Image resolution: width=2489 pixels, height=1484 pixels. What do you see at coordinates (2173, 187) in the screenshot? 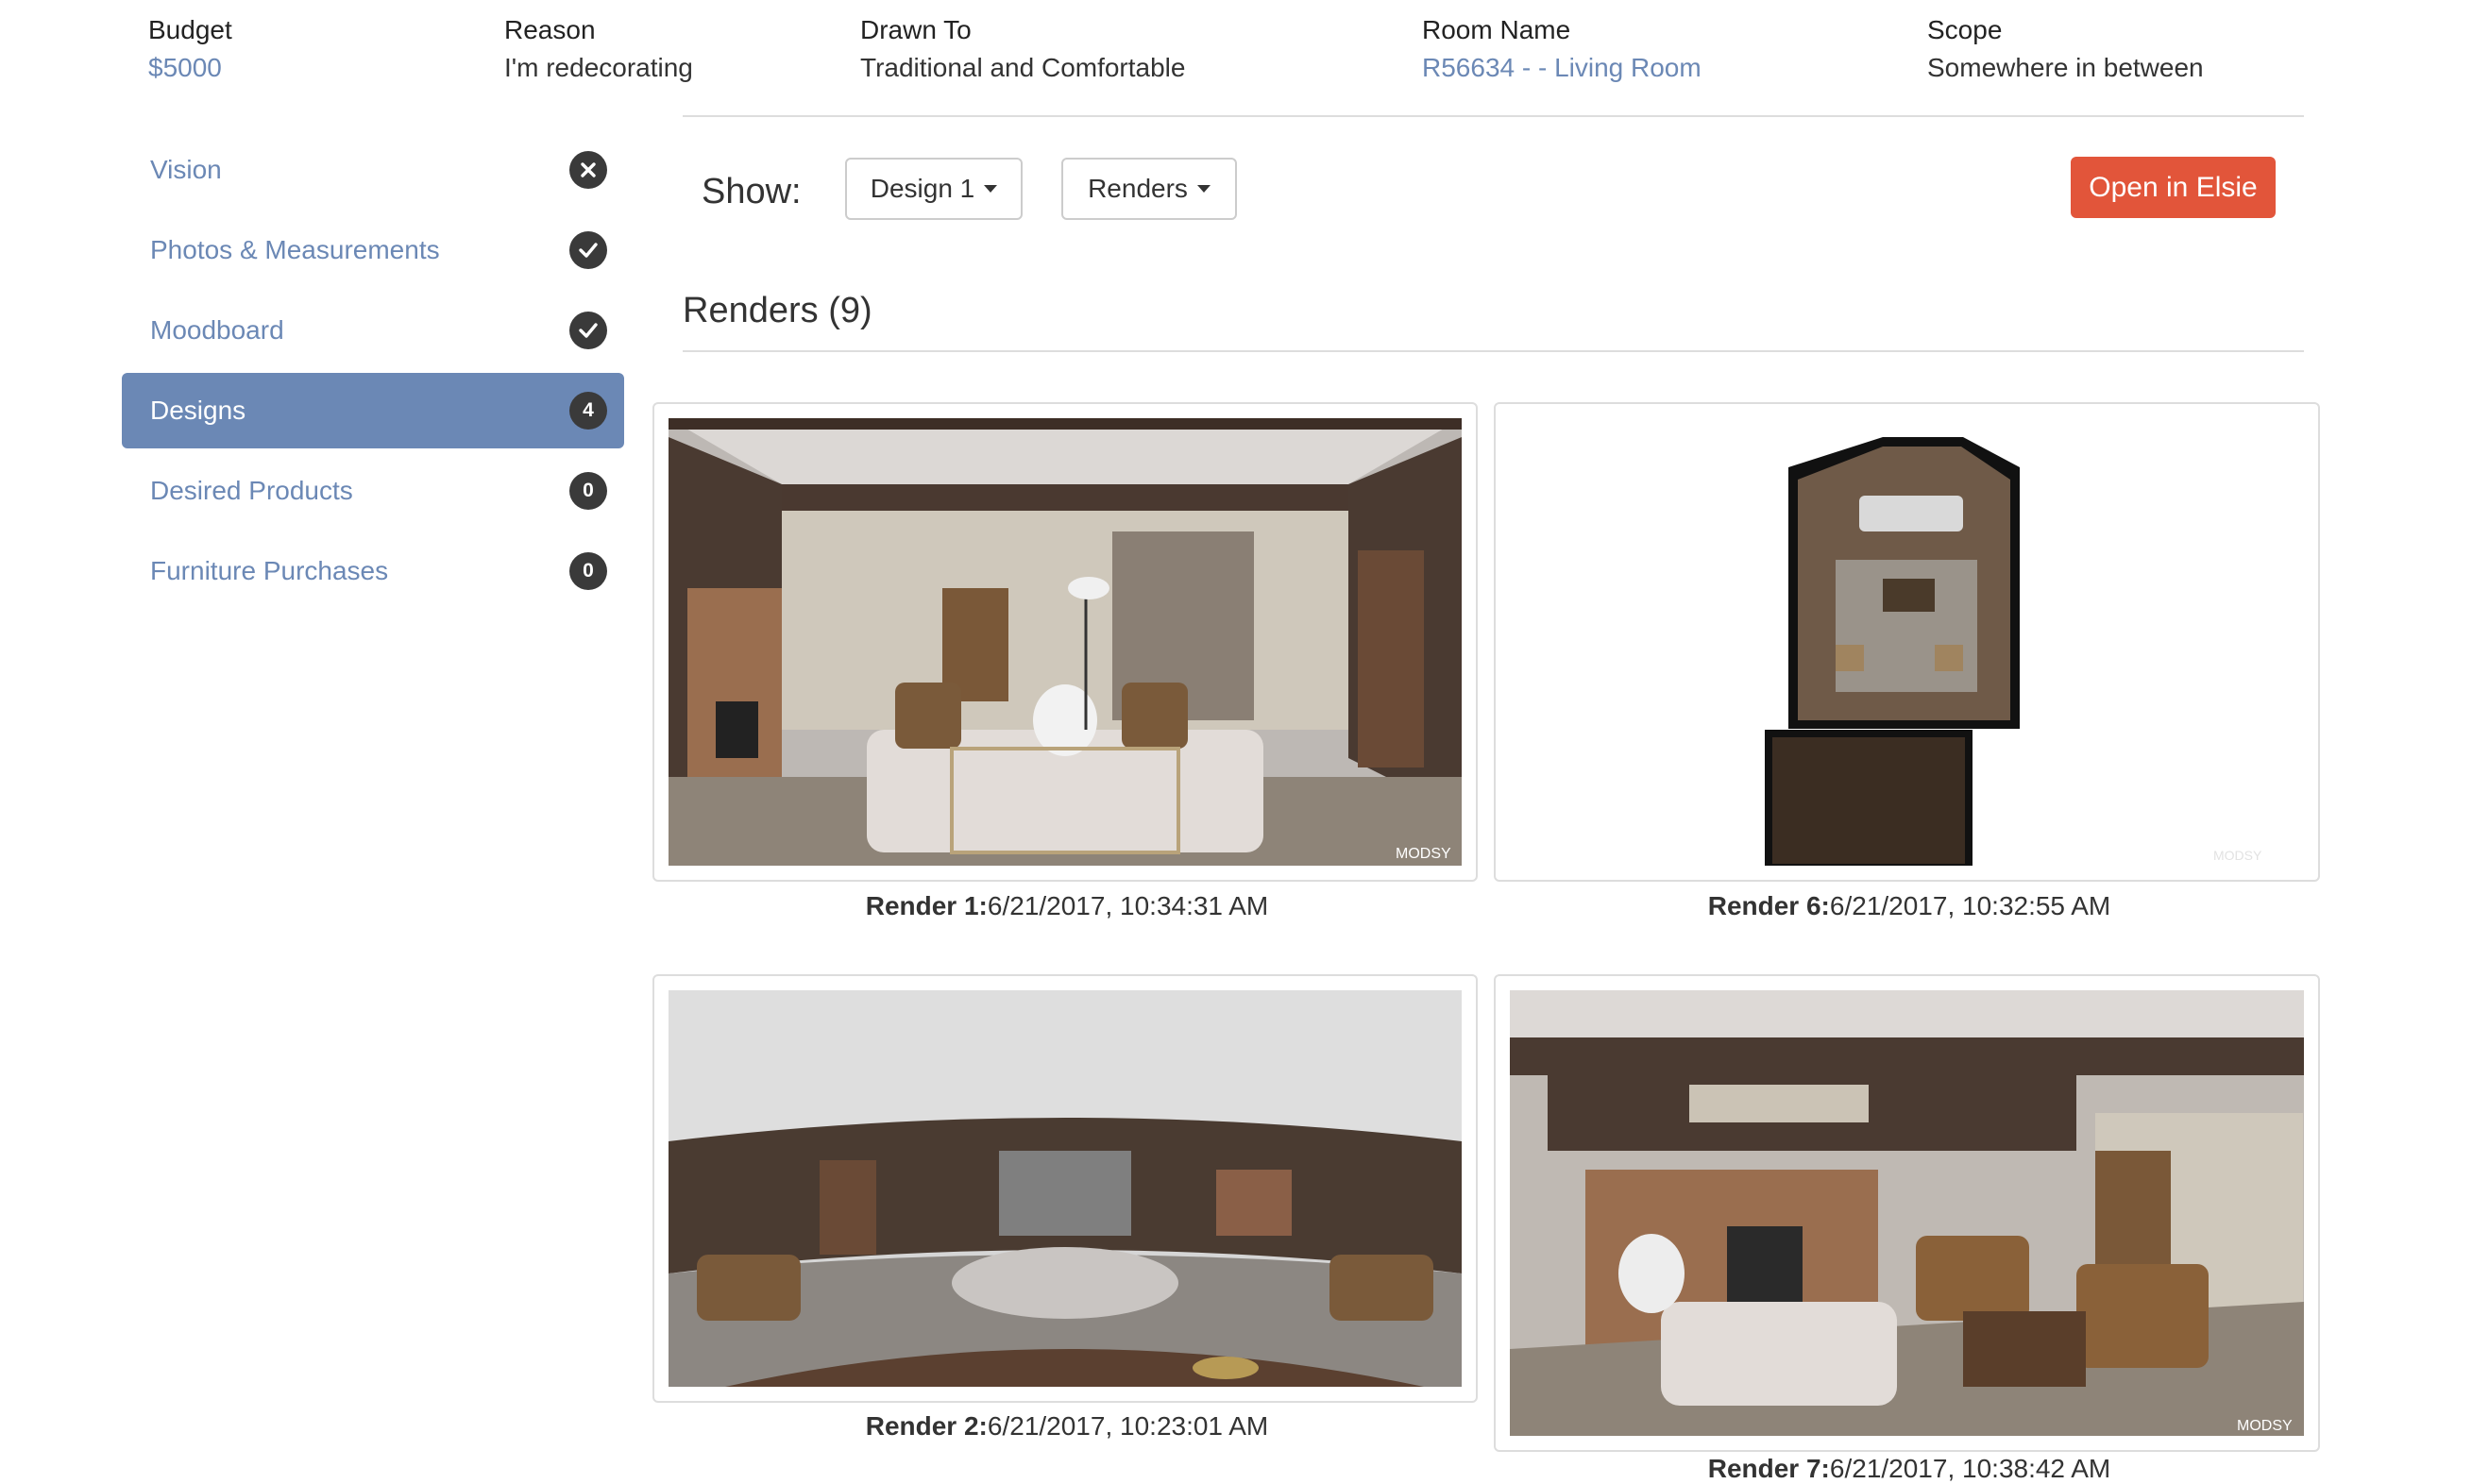
I see `open-in-elsie-button: Open in Elsie` at bounding box center [2173, 187].